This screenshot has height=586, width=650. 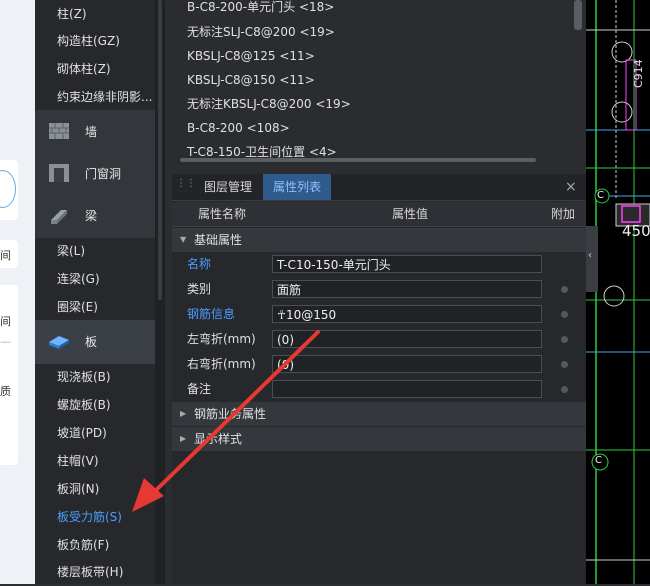 I want to click on category-label: 墙, so click(x=91, y=132).